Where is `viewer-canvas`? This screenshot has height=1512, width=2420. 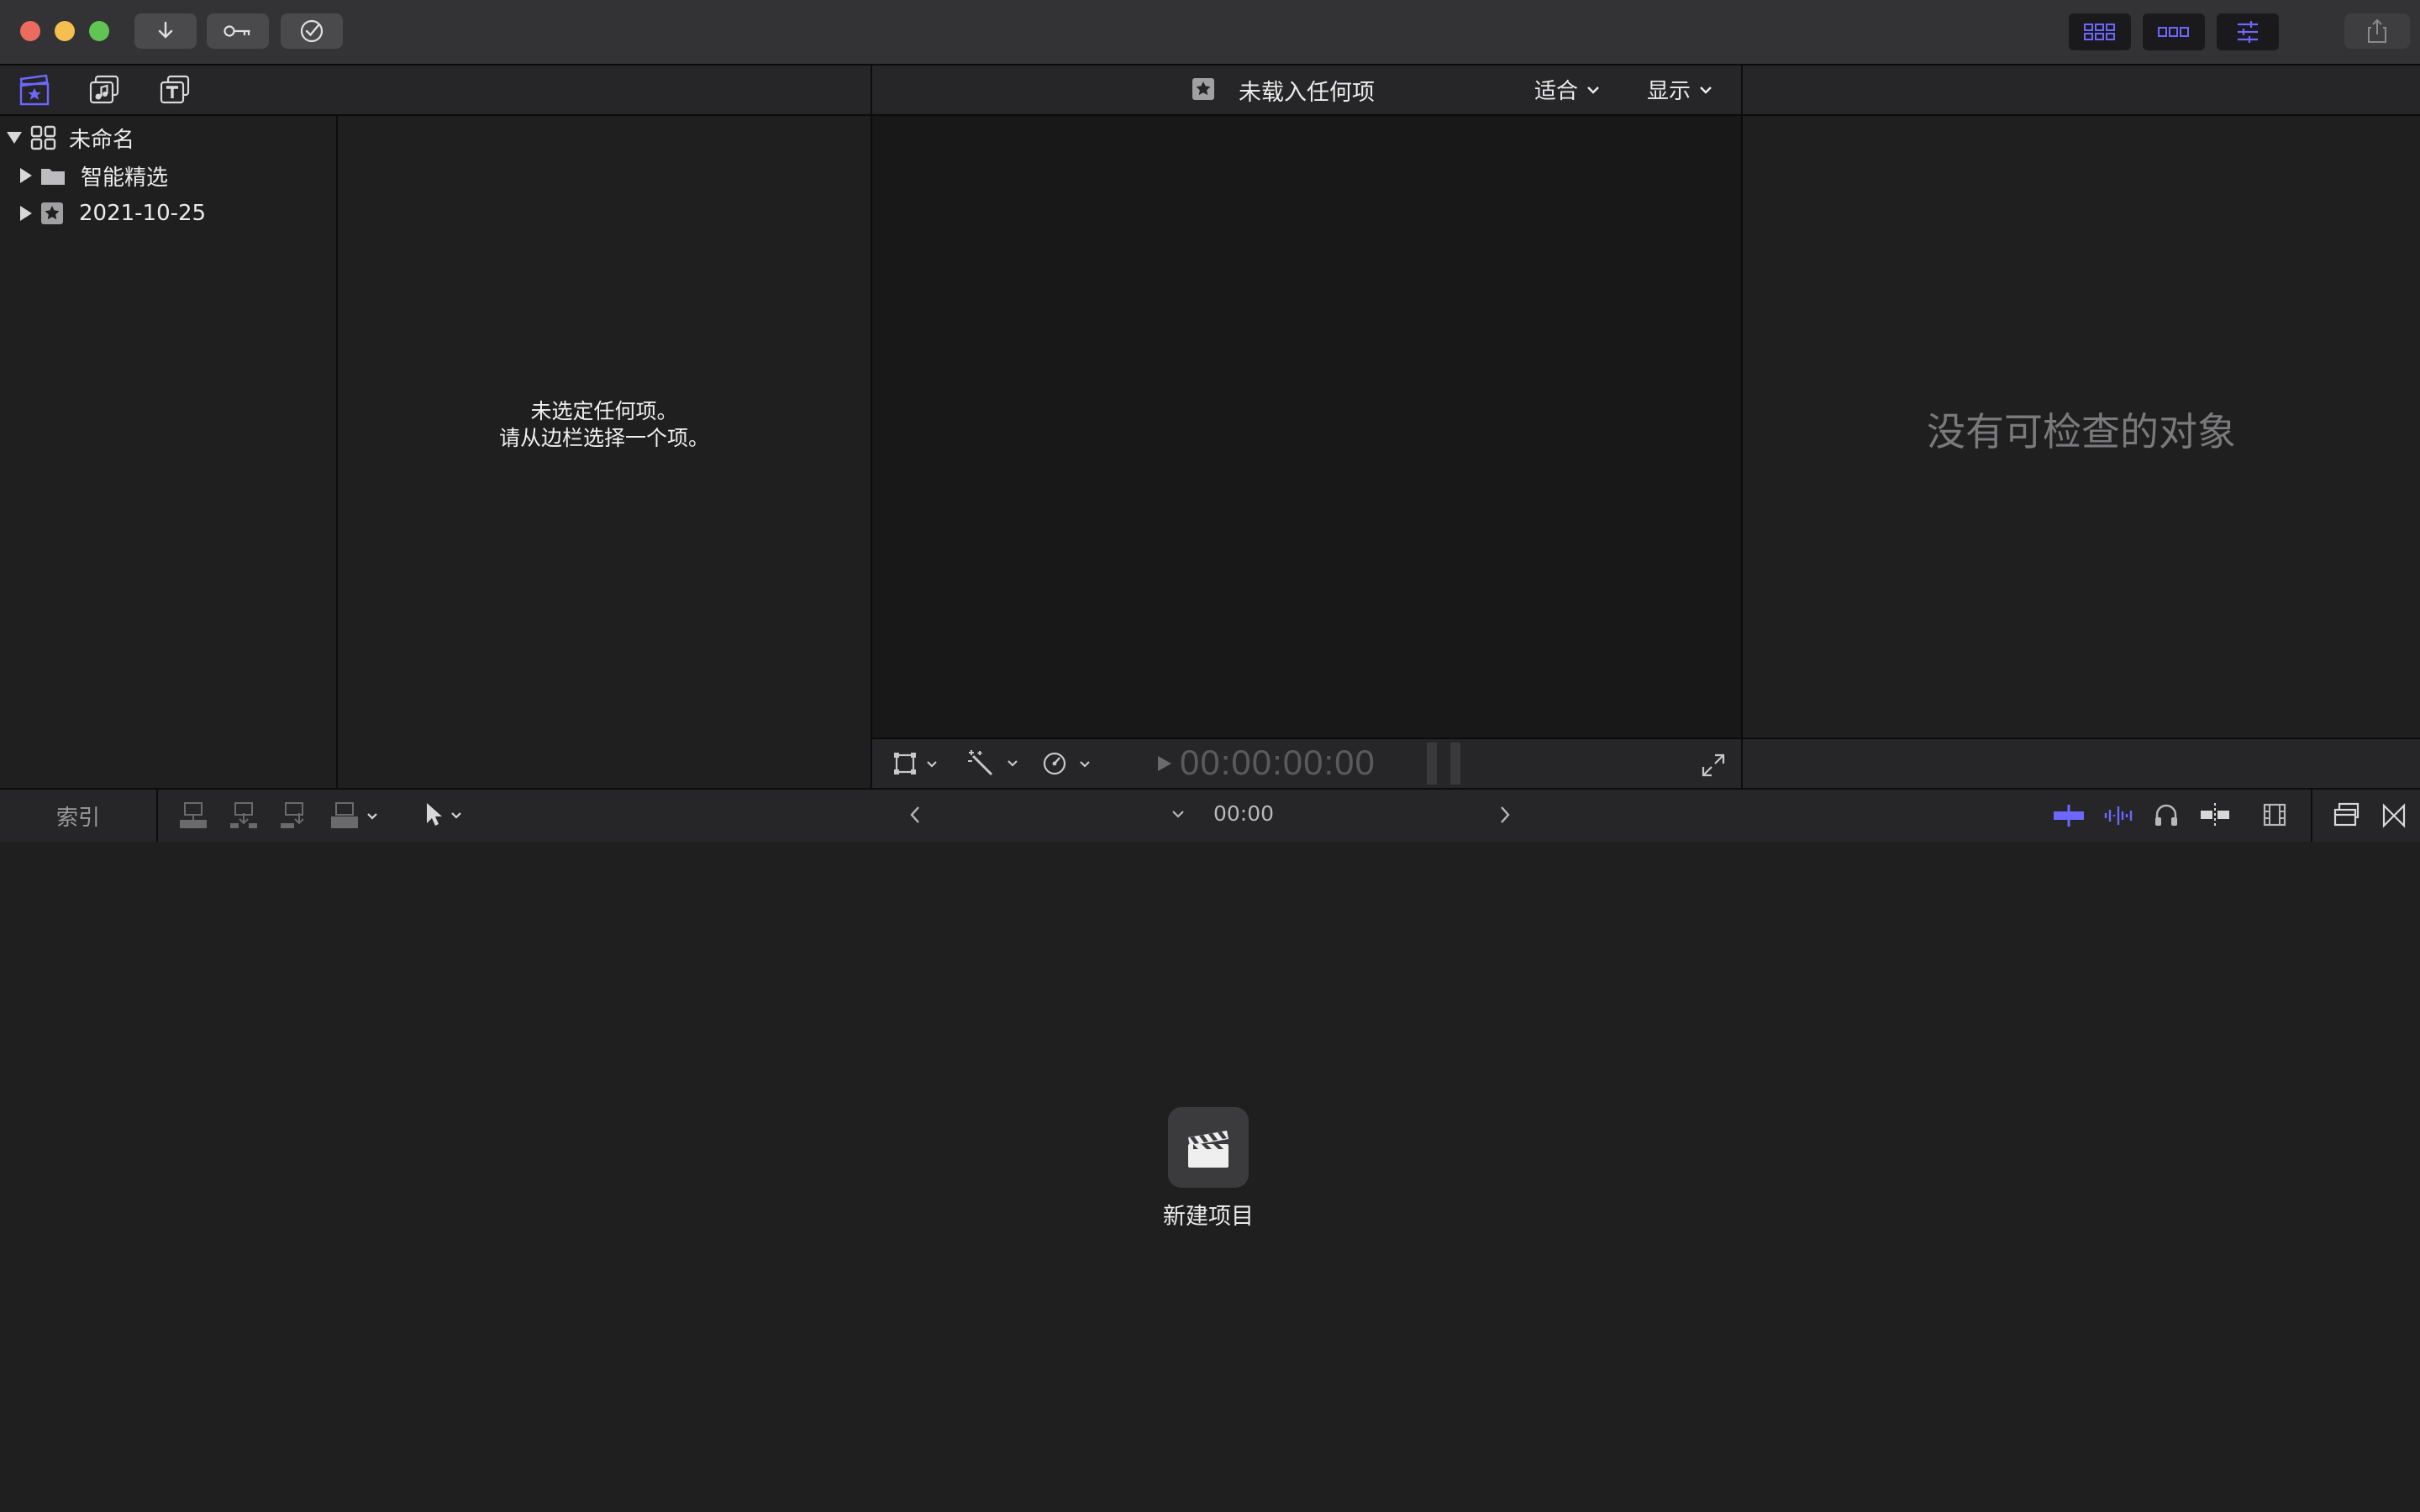
viewer-canvas is located at coordinates (1306, 427).